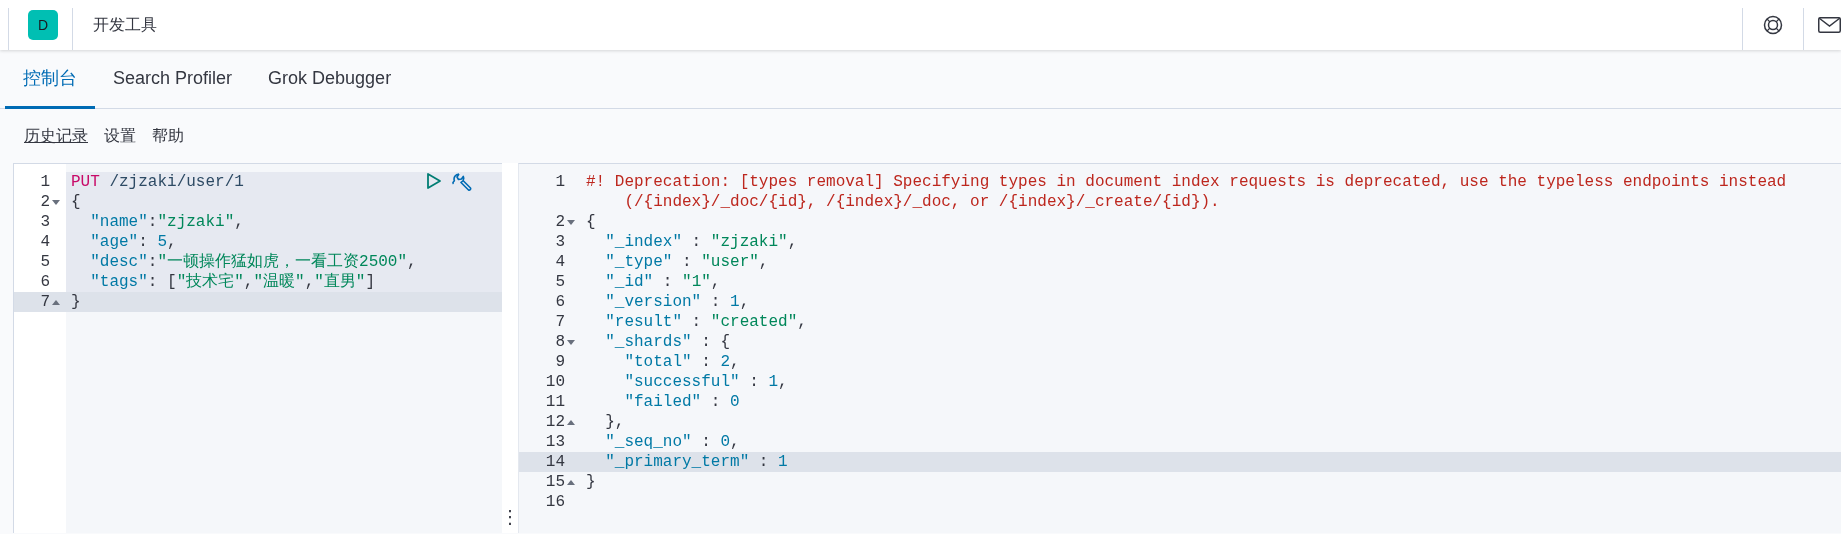  Describe the element at coordinates (681, 402) in the screenshot. I see `code-line: "failed" : 0` at that location.